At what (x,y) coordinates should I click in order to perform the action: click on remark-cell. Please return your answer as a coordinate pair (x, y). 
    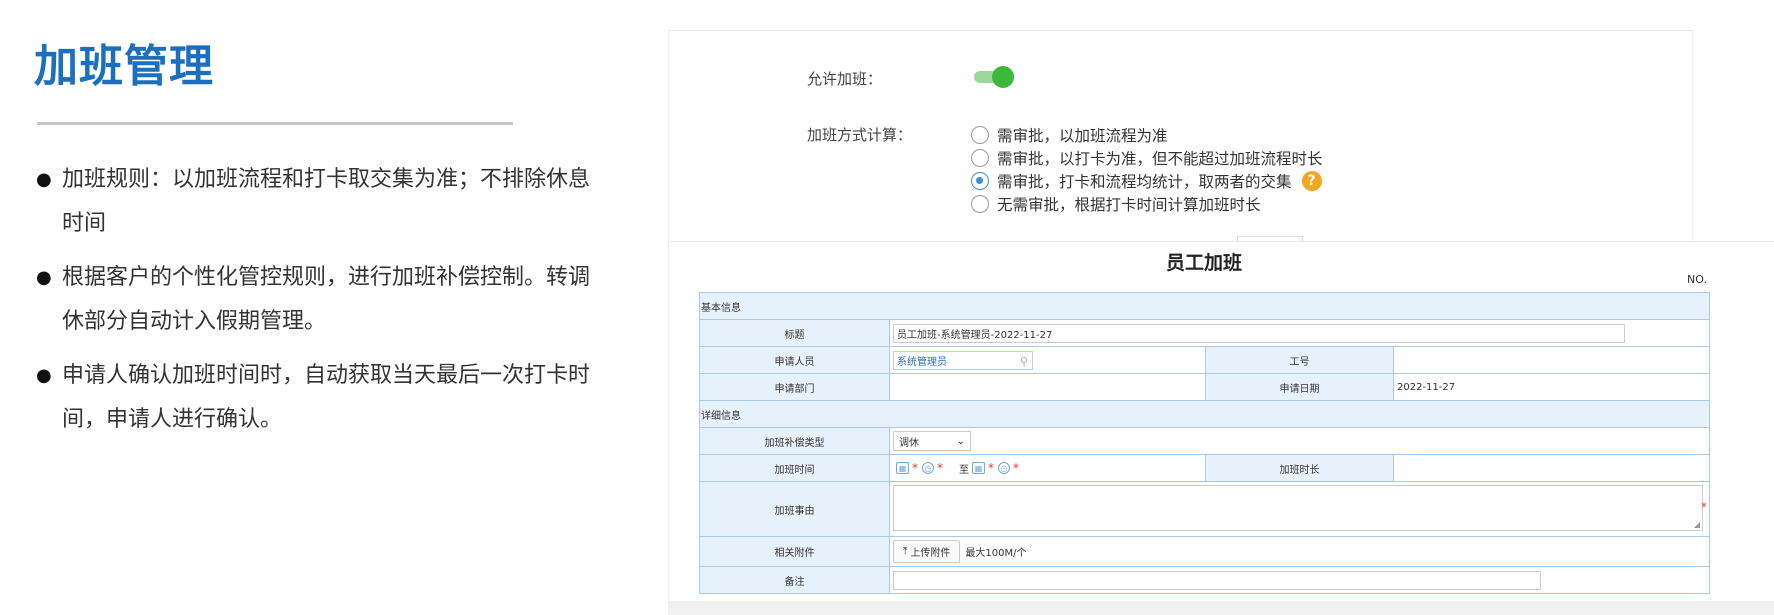
    Looking at the image, I should click on (1299, 580).